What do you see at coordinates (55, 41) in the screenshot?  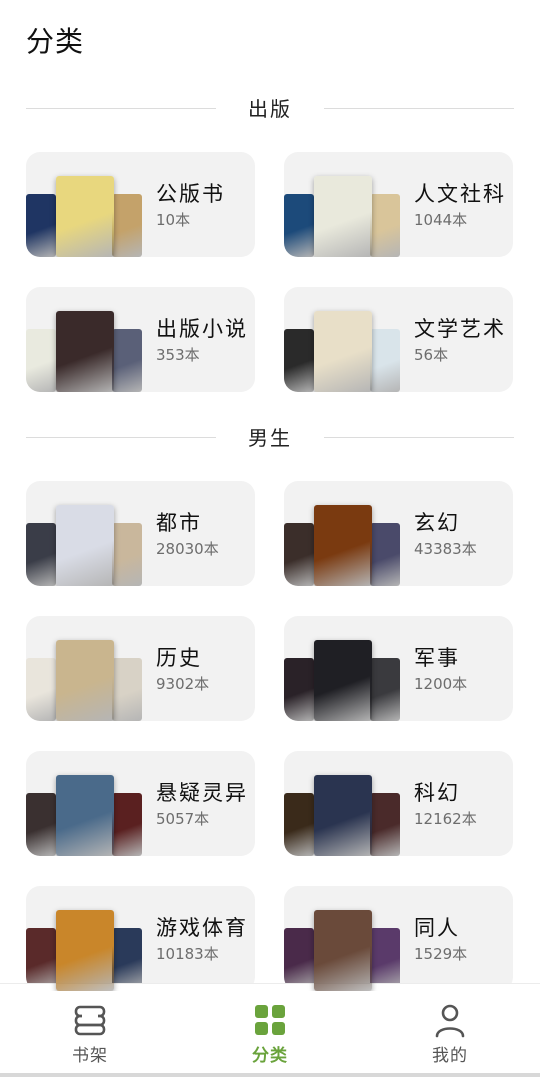 I see `page-title: 分类` at bounding box center [55, 41].